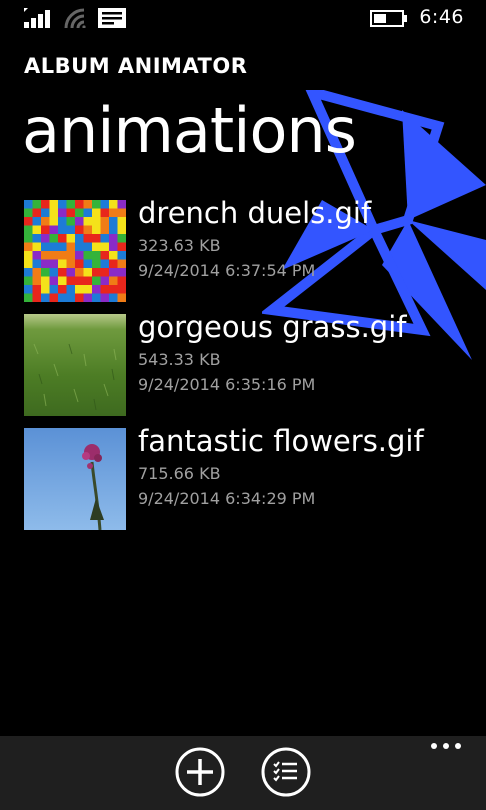 The width and height of the screenshot is (486, 810). What do you see at coordinates (179, 245) in the screenshot?
I see `file-size: 323.63 KB` at bounding box center [179, 245].